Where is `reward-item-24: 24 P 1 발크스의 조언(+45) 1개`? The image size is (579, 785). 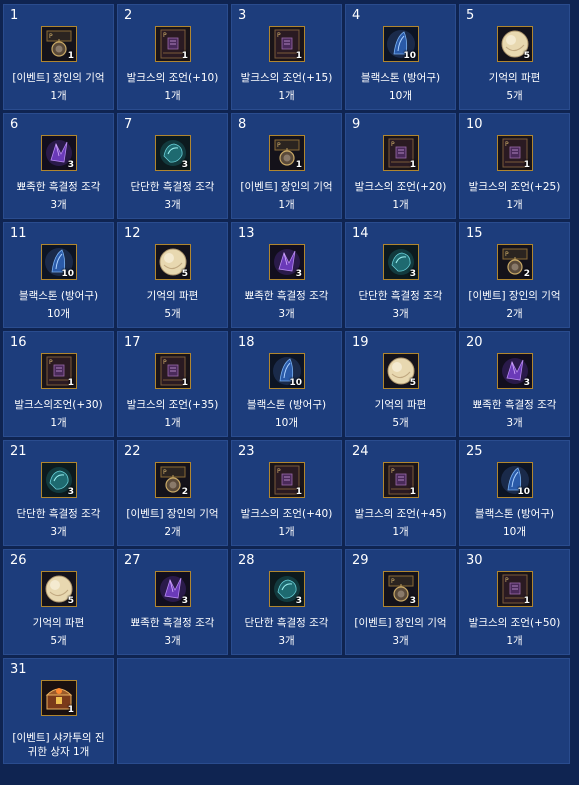
reward-item-24: 24 P 1 발크스의 조언(+45) 1개 is located at coordinates (400, 493).